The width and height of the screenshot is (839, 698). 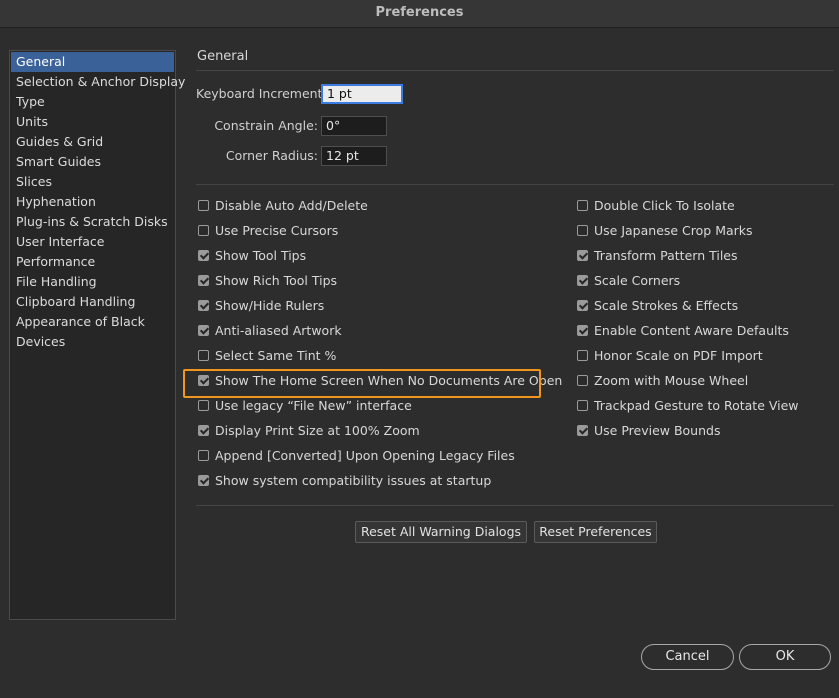 What do you see at coordinates (92, 242) in the screenshot?
I see `sidebar-item-user-interface: User Interface` at bounding box center [92, 242].